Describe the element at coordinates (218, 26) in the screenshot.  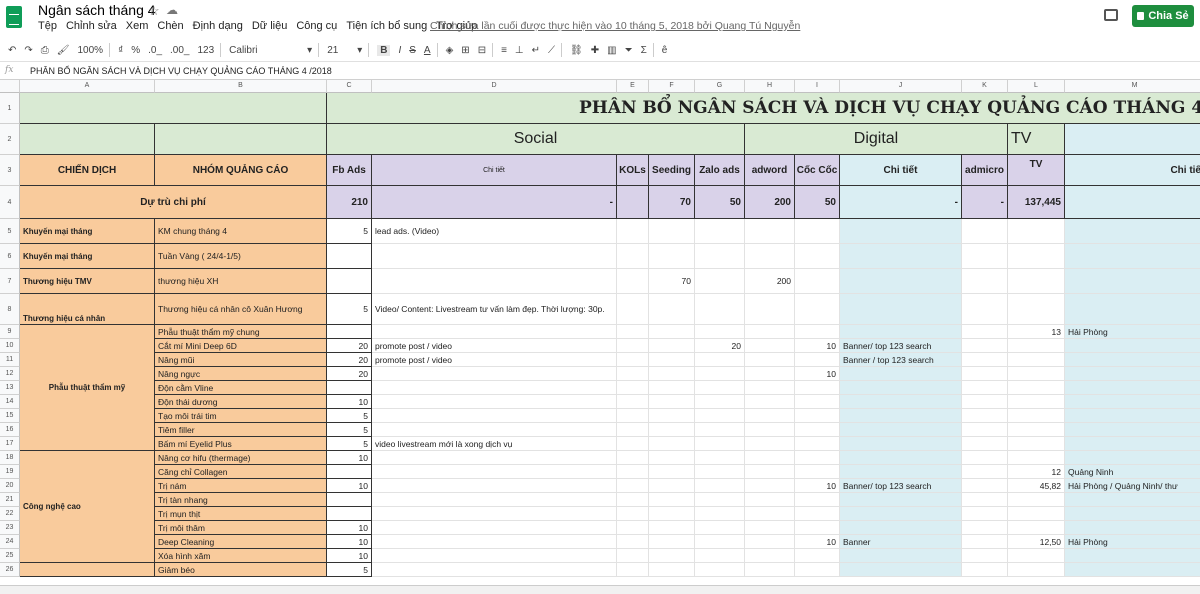
I see `menu-format: Định dạng` at that location.